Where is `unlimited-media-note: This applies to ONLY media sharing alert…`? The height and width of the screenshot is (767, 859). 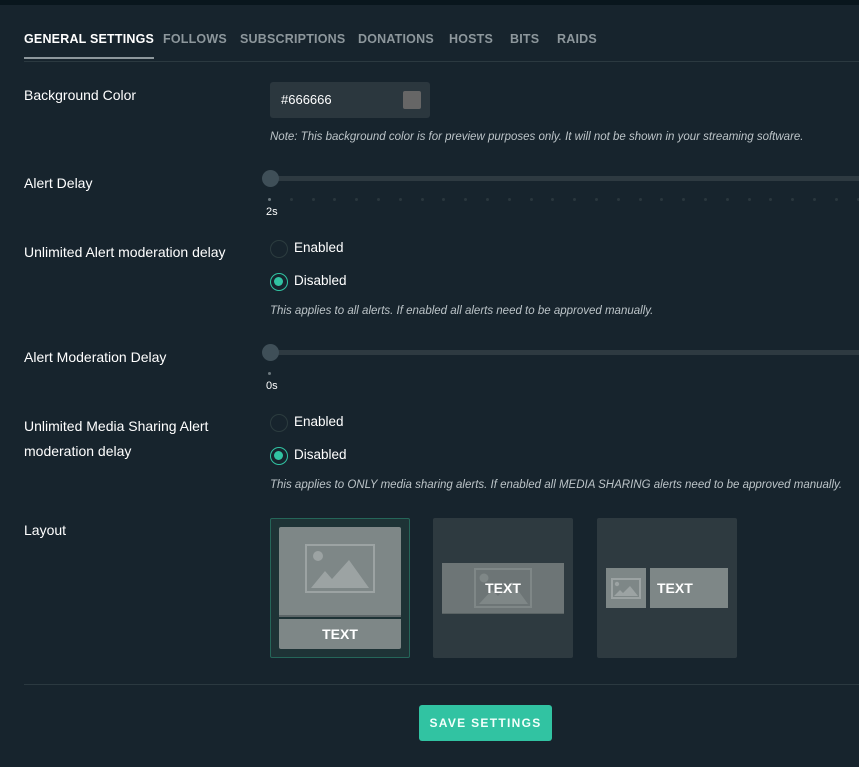
unlimited-media-note: This applies to ONLY media sharing alert… is located at coordinates (556, 485).